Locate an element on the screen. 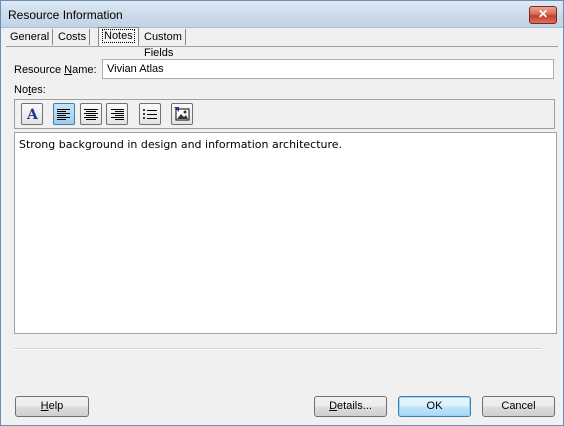  tab-costs-label: Costs is located at coordinates (72, 37).